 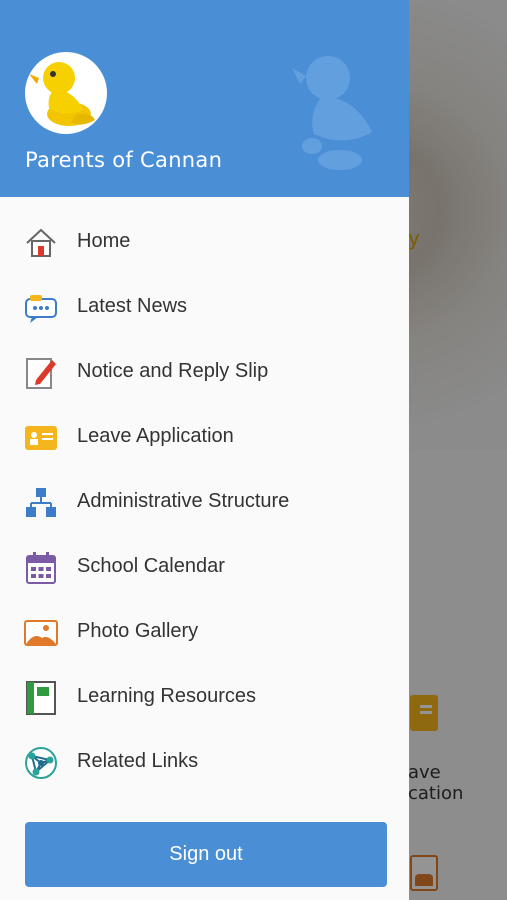 I want to click on links-icon, so click(x=41, y=763).